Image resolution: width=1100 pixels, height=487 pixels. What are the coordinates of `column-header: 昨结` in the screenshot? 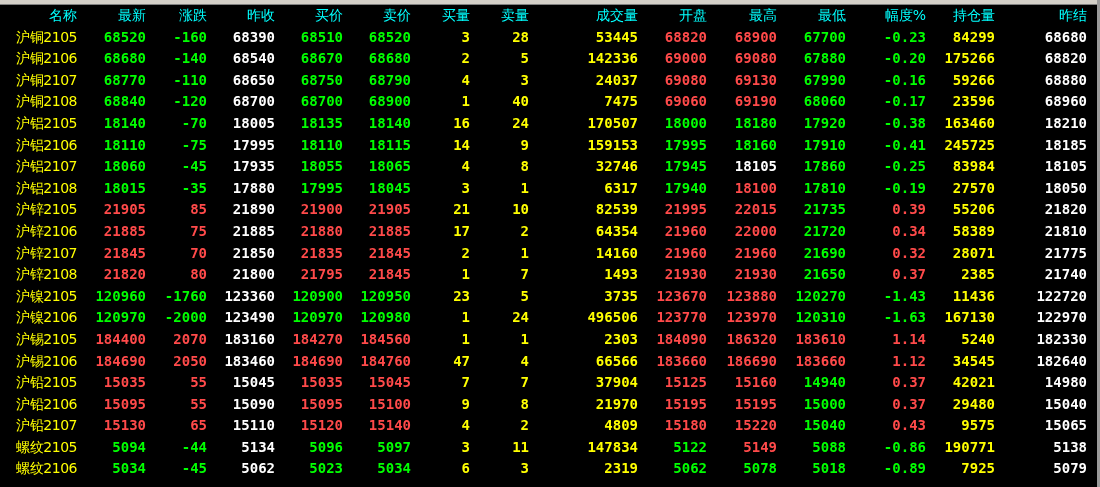 It's located at (1041, 16).